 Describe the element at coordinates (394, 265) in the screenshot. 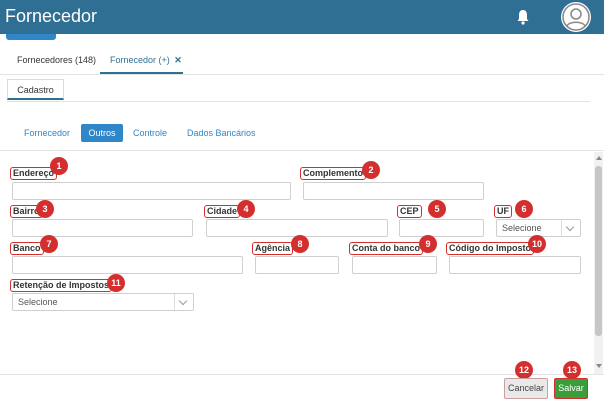

I see `conta-input` at that location.